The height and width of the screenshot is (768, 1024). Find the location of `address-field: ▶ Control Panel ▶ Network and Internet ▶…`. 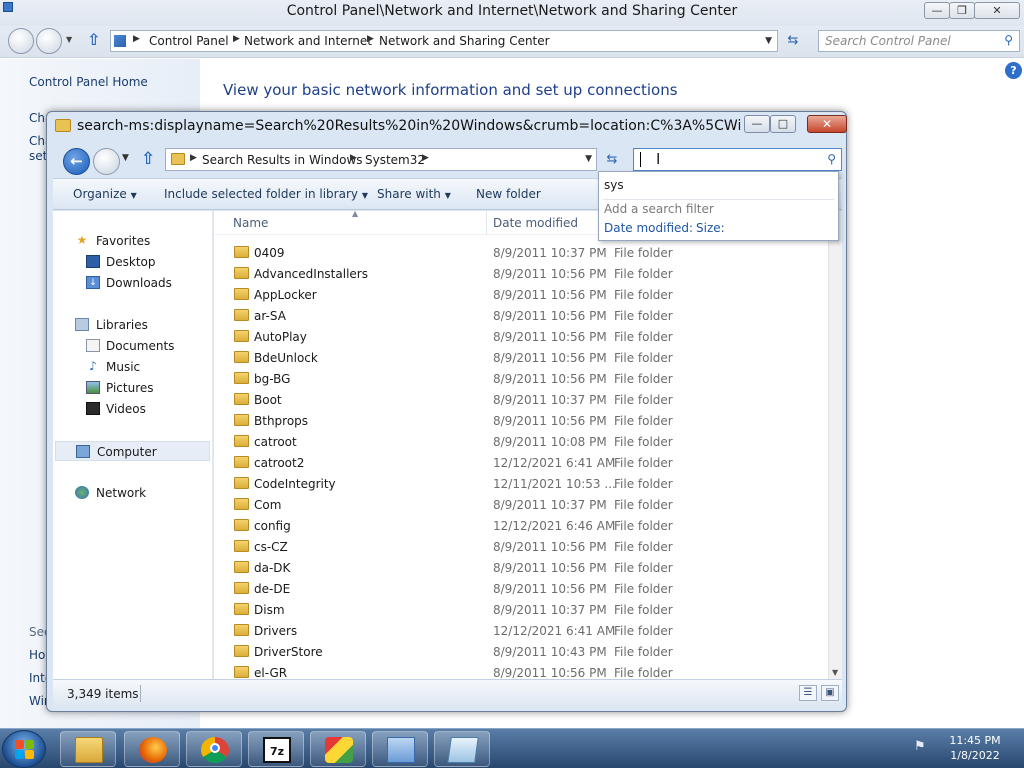

address-field: ▶ Control Panel ▶ Network and Internet ▶… is located at coordinates (444, 41).